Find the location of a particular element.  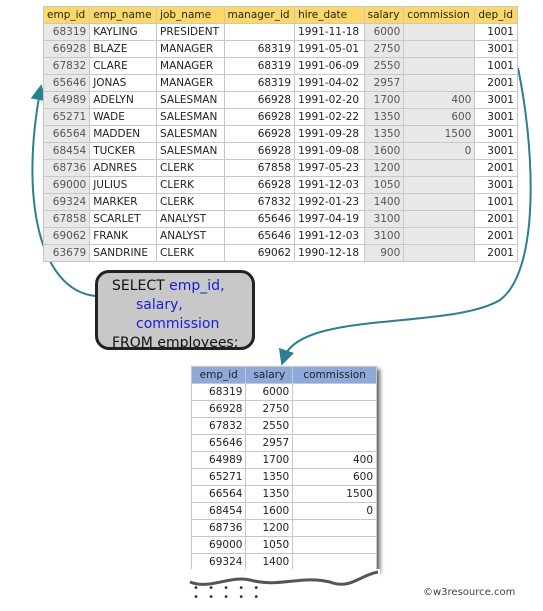

more-rows-ellipsis: • • • • • • • • • • is located at coordinates (228, 593).